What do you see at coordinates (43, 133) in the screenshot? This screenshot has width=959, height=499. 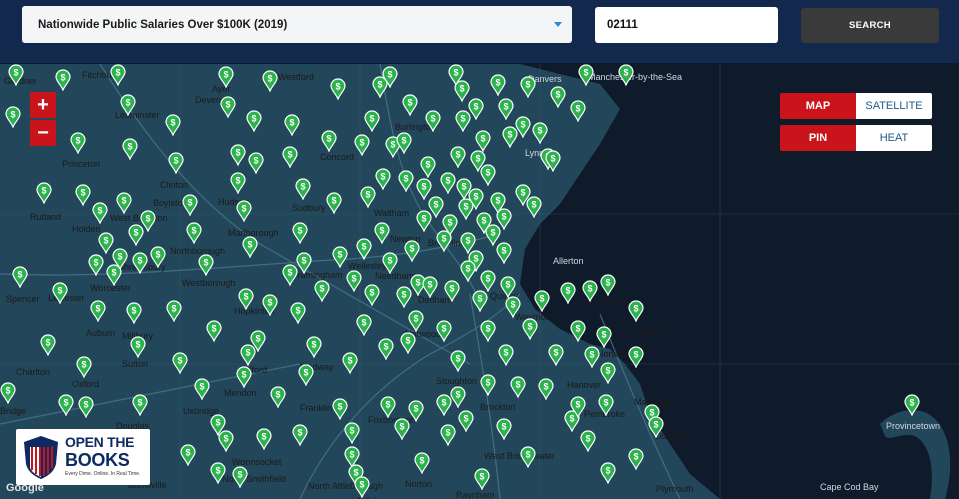 I see `zoom-out-button: −` at bounding box center [43, 133].